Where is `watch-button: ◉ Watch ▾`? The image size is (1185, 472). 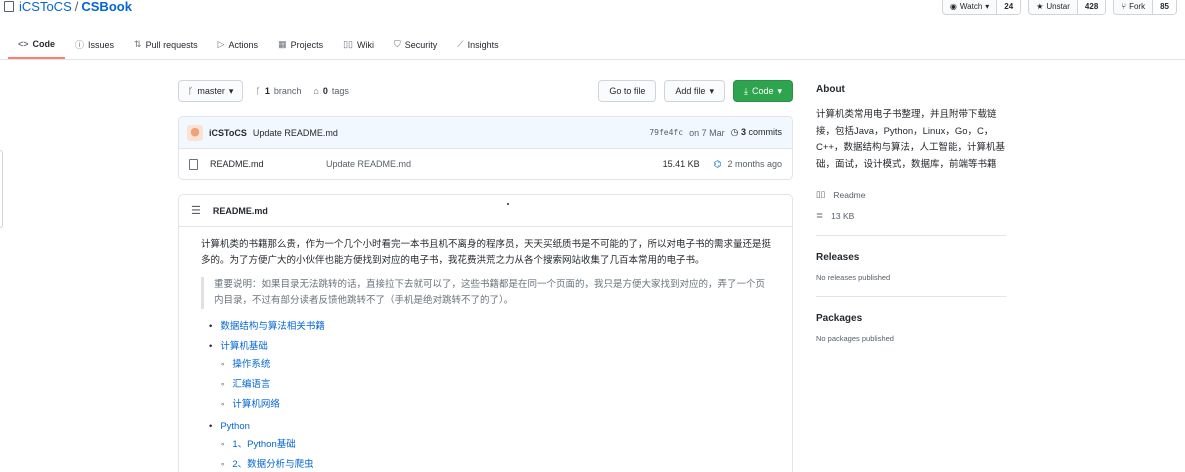
watch-button: ◉ Watch ▾ is located at coordinates (969, 7).